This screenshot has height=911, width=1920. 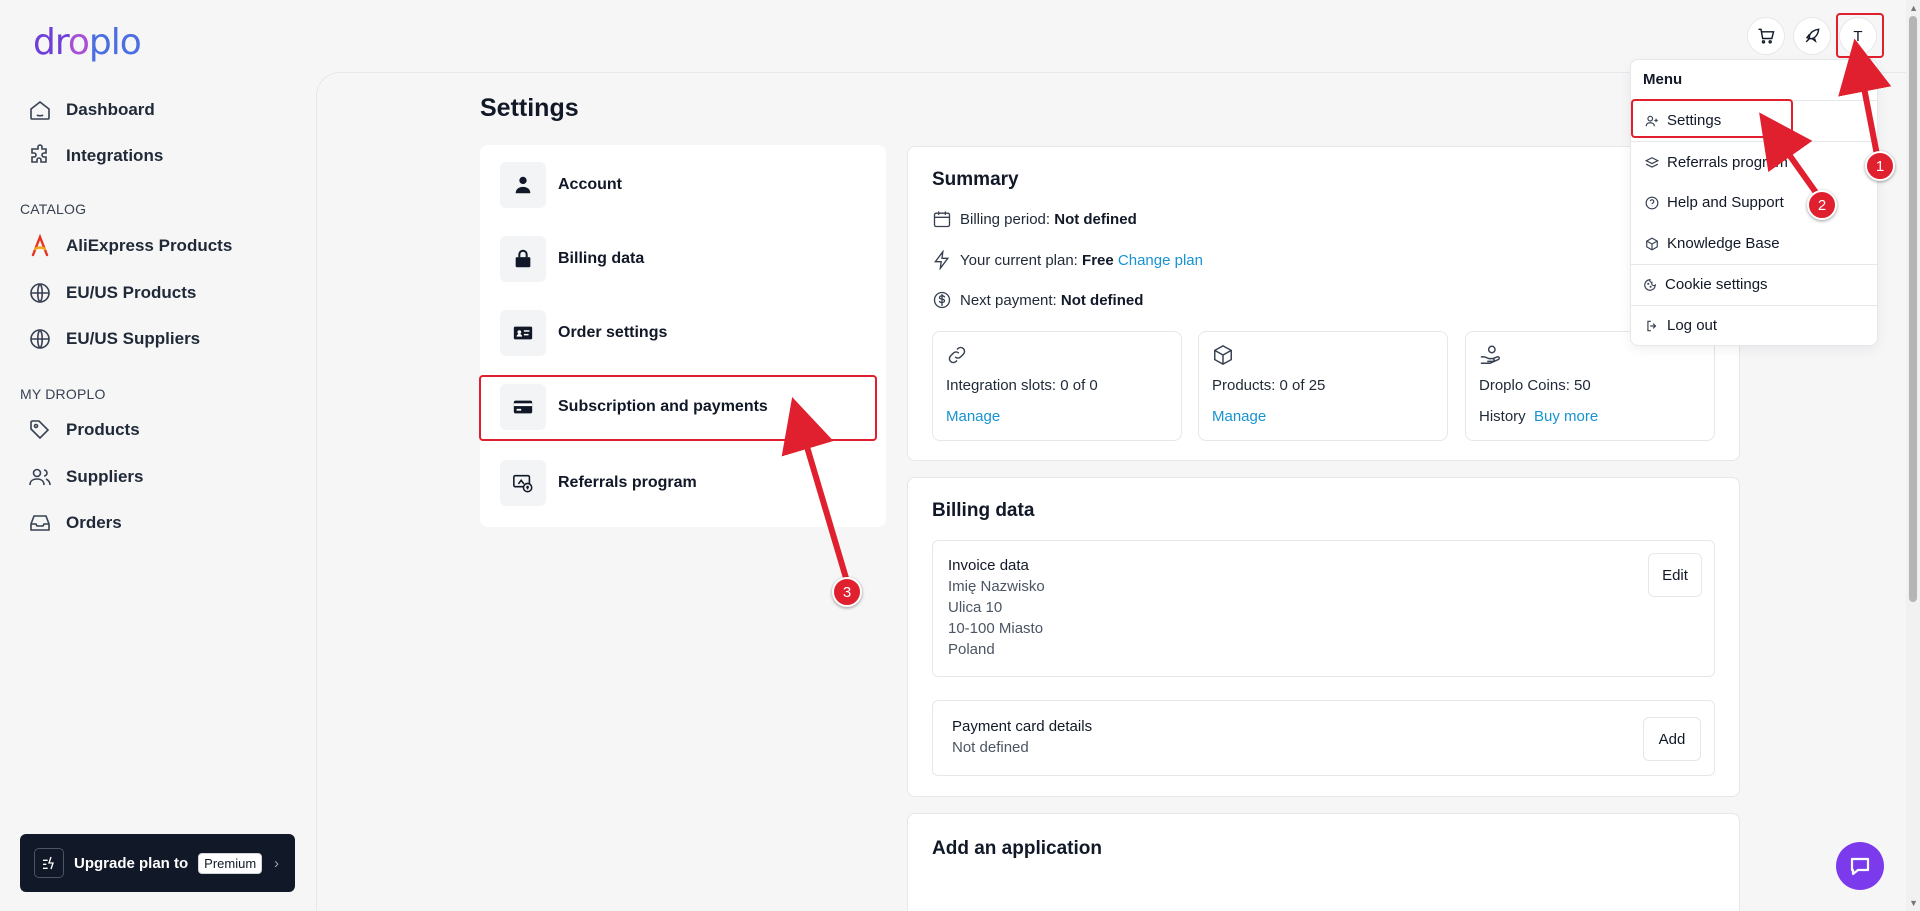 I want to click on dollar-icon, so click(x=942, y=300).